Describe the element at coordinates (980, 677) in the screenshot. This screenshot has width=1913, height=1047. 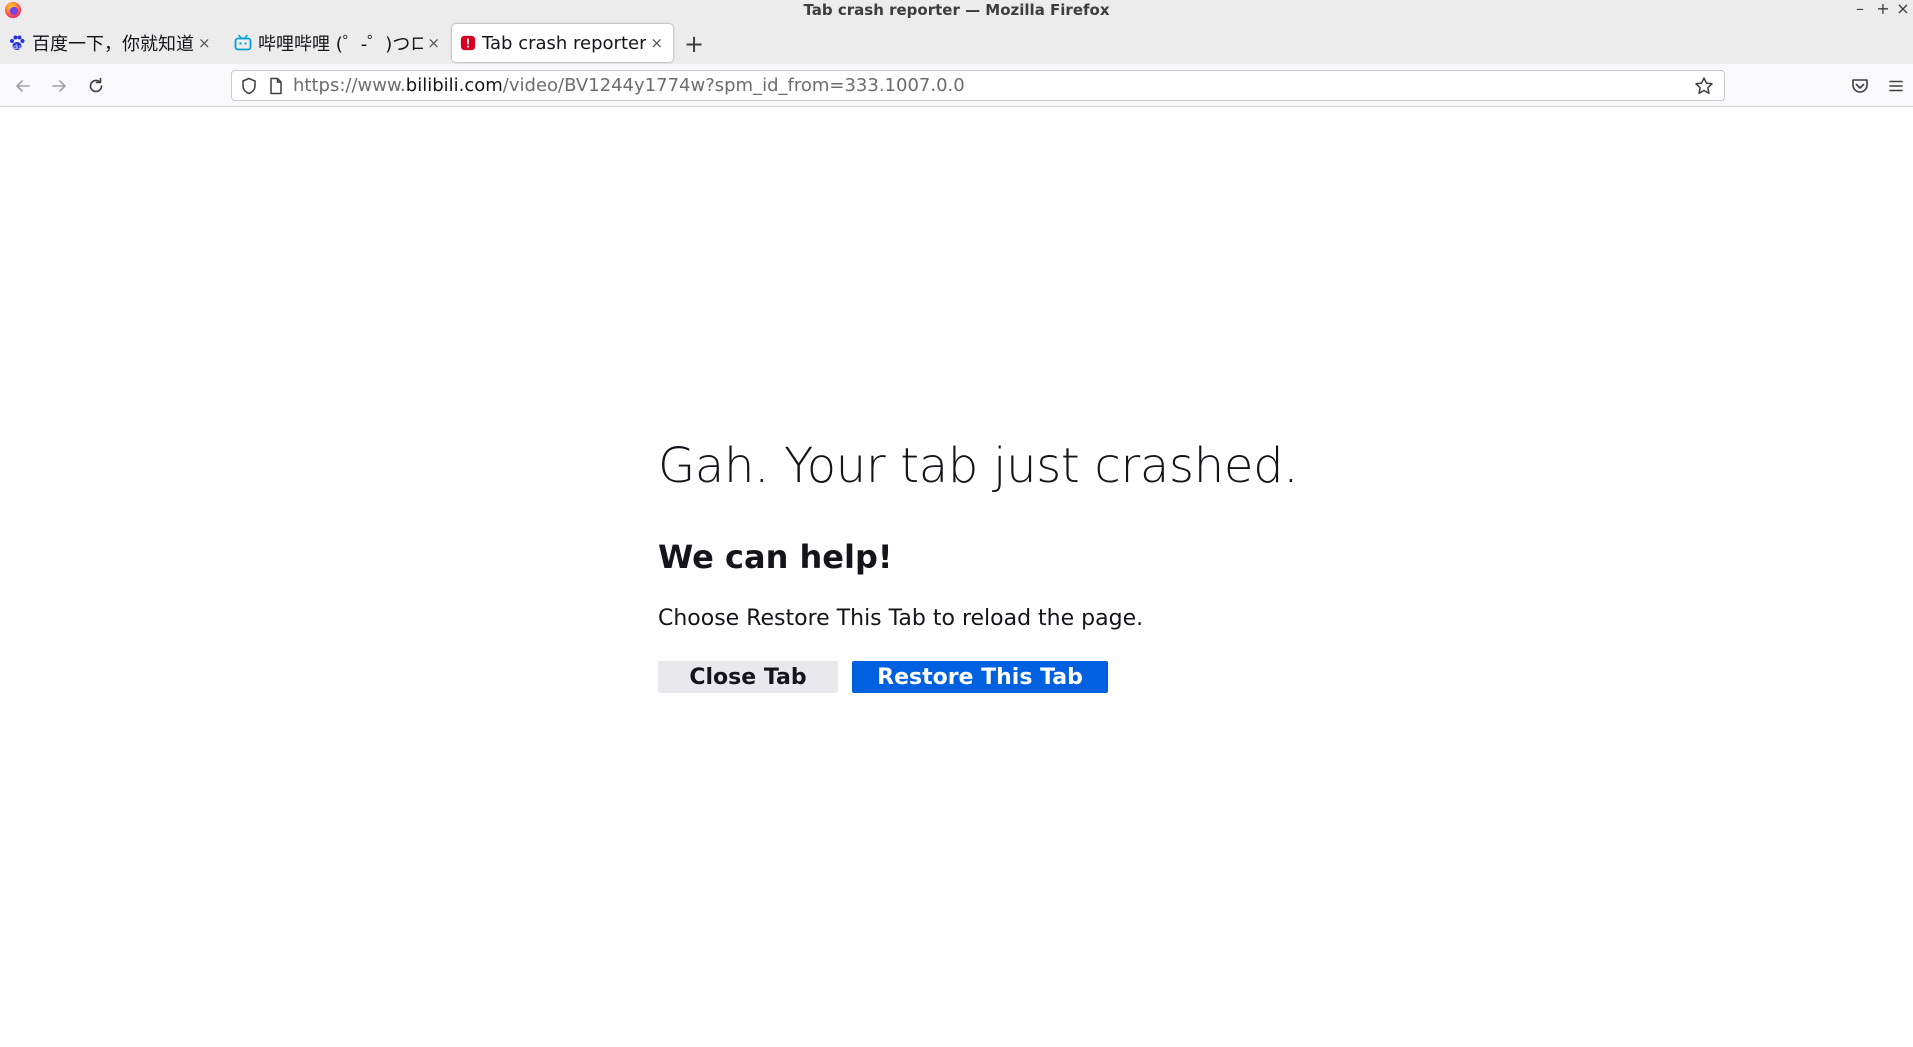
I see `restore-tab-button: Restore This Tab` at that location.